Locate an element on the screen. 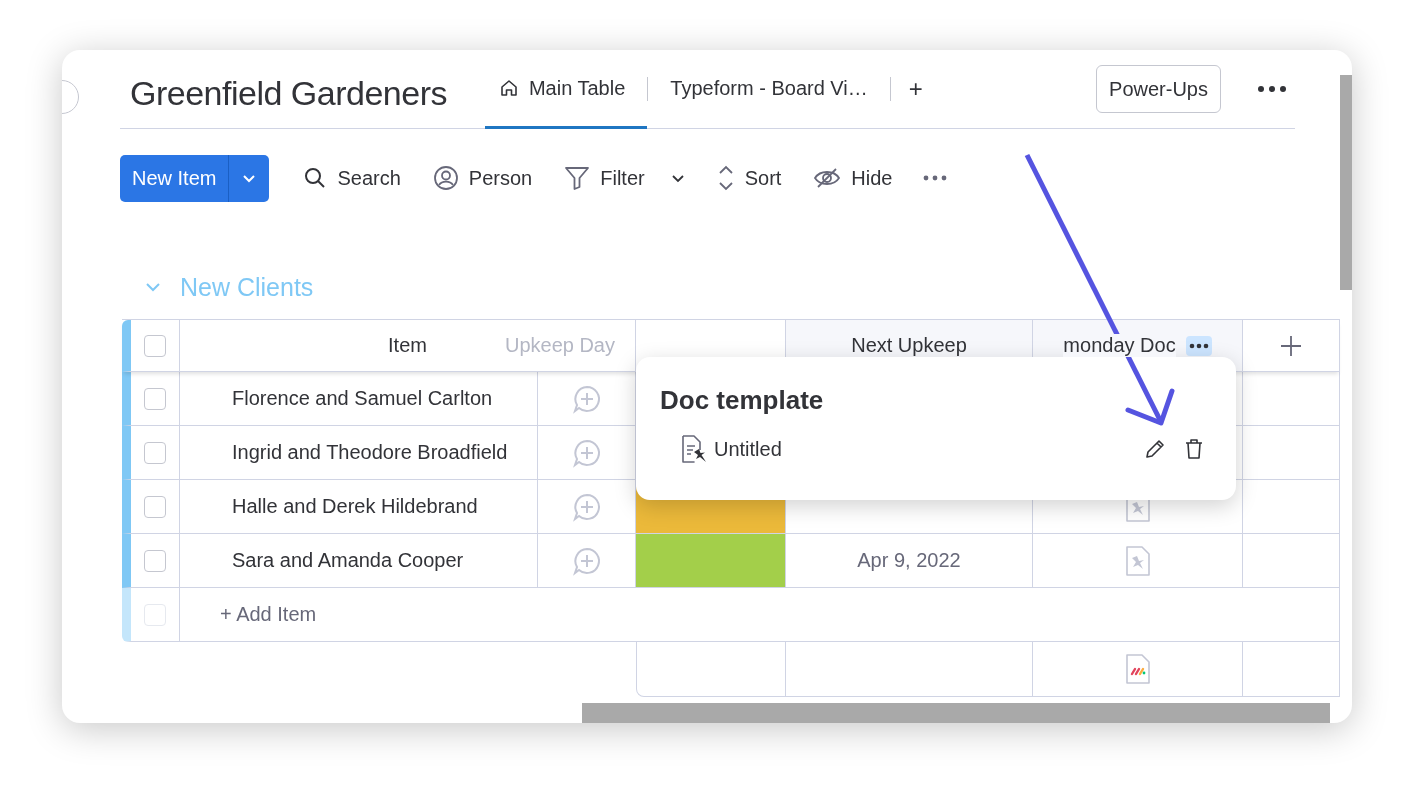 Image resolution: width=1410 pixels, height=794 pixels. home-icon is located at coordinates (508, 88).